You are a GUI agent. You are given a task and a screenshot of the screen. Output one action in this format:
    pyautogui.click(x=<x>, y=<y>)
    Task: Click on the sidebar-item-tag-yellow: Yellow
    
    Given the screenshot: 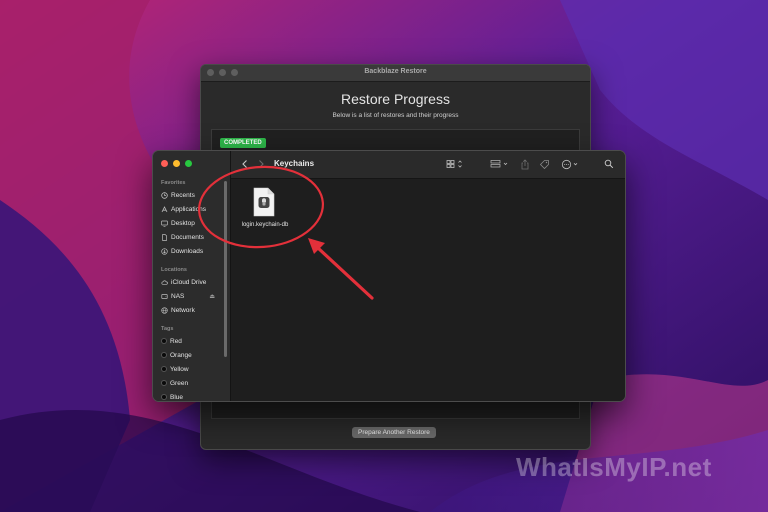 What is the action you would take?
    pyautogui.click(x=192, y=369)
    